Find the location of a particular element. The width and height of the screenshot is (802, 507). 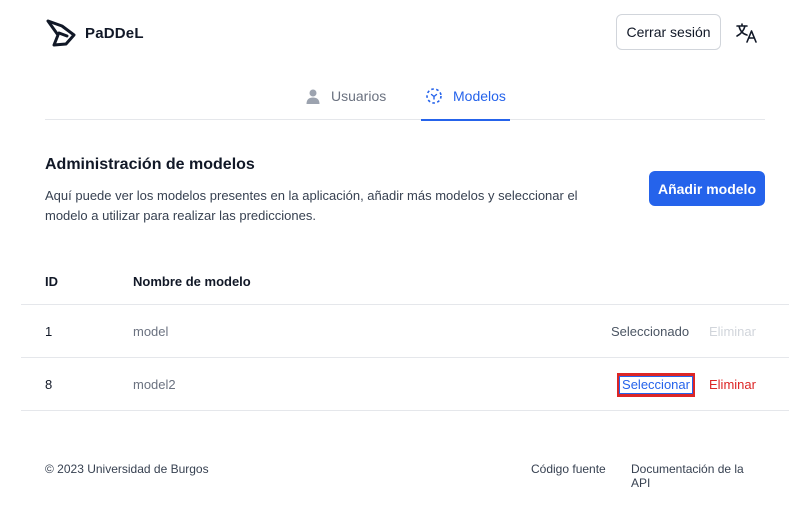

select-model-button: Seleccionar is located at coordinates (656, 385).